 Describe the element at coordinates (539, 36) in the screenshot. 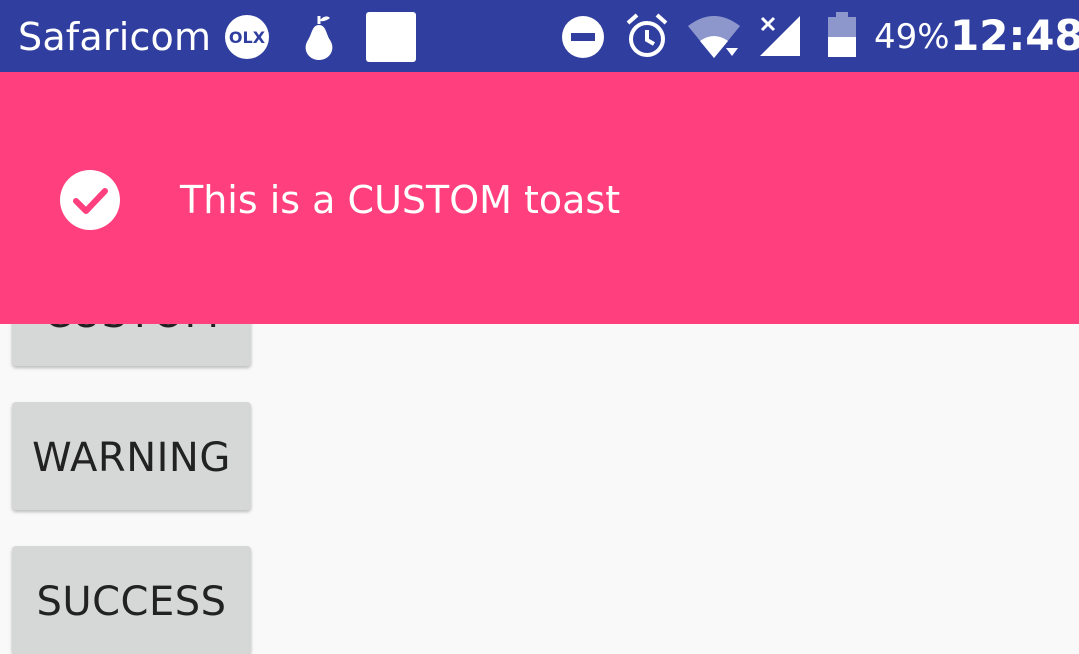

I see `status-bar: Safaricom OLX 49% 12:48` at that location.